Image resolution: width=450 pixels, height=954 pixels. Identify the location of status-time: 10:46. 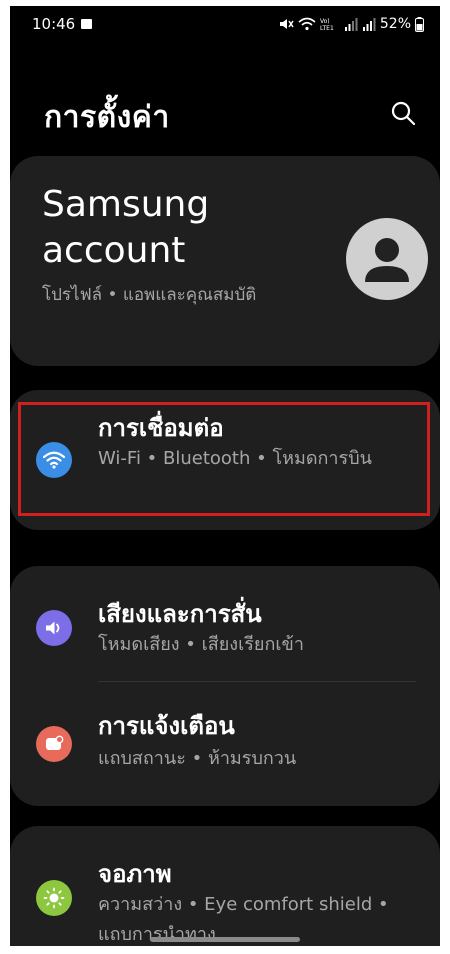
(54, 24).